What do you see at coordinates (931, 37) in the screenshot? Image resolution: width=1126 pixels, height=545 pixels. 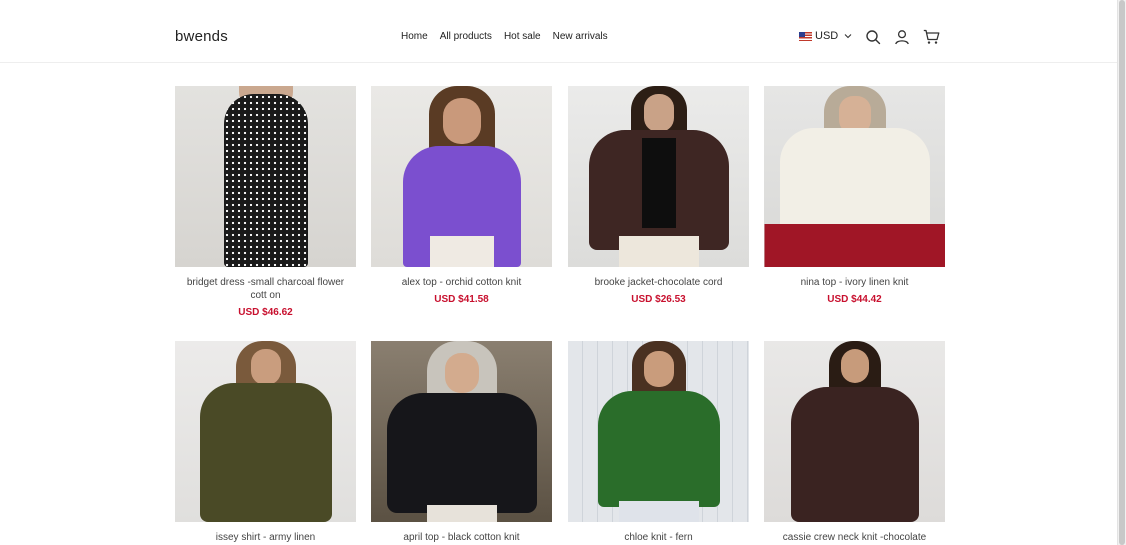 I see `cart-icon` at bounding box center [931, 37].